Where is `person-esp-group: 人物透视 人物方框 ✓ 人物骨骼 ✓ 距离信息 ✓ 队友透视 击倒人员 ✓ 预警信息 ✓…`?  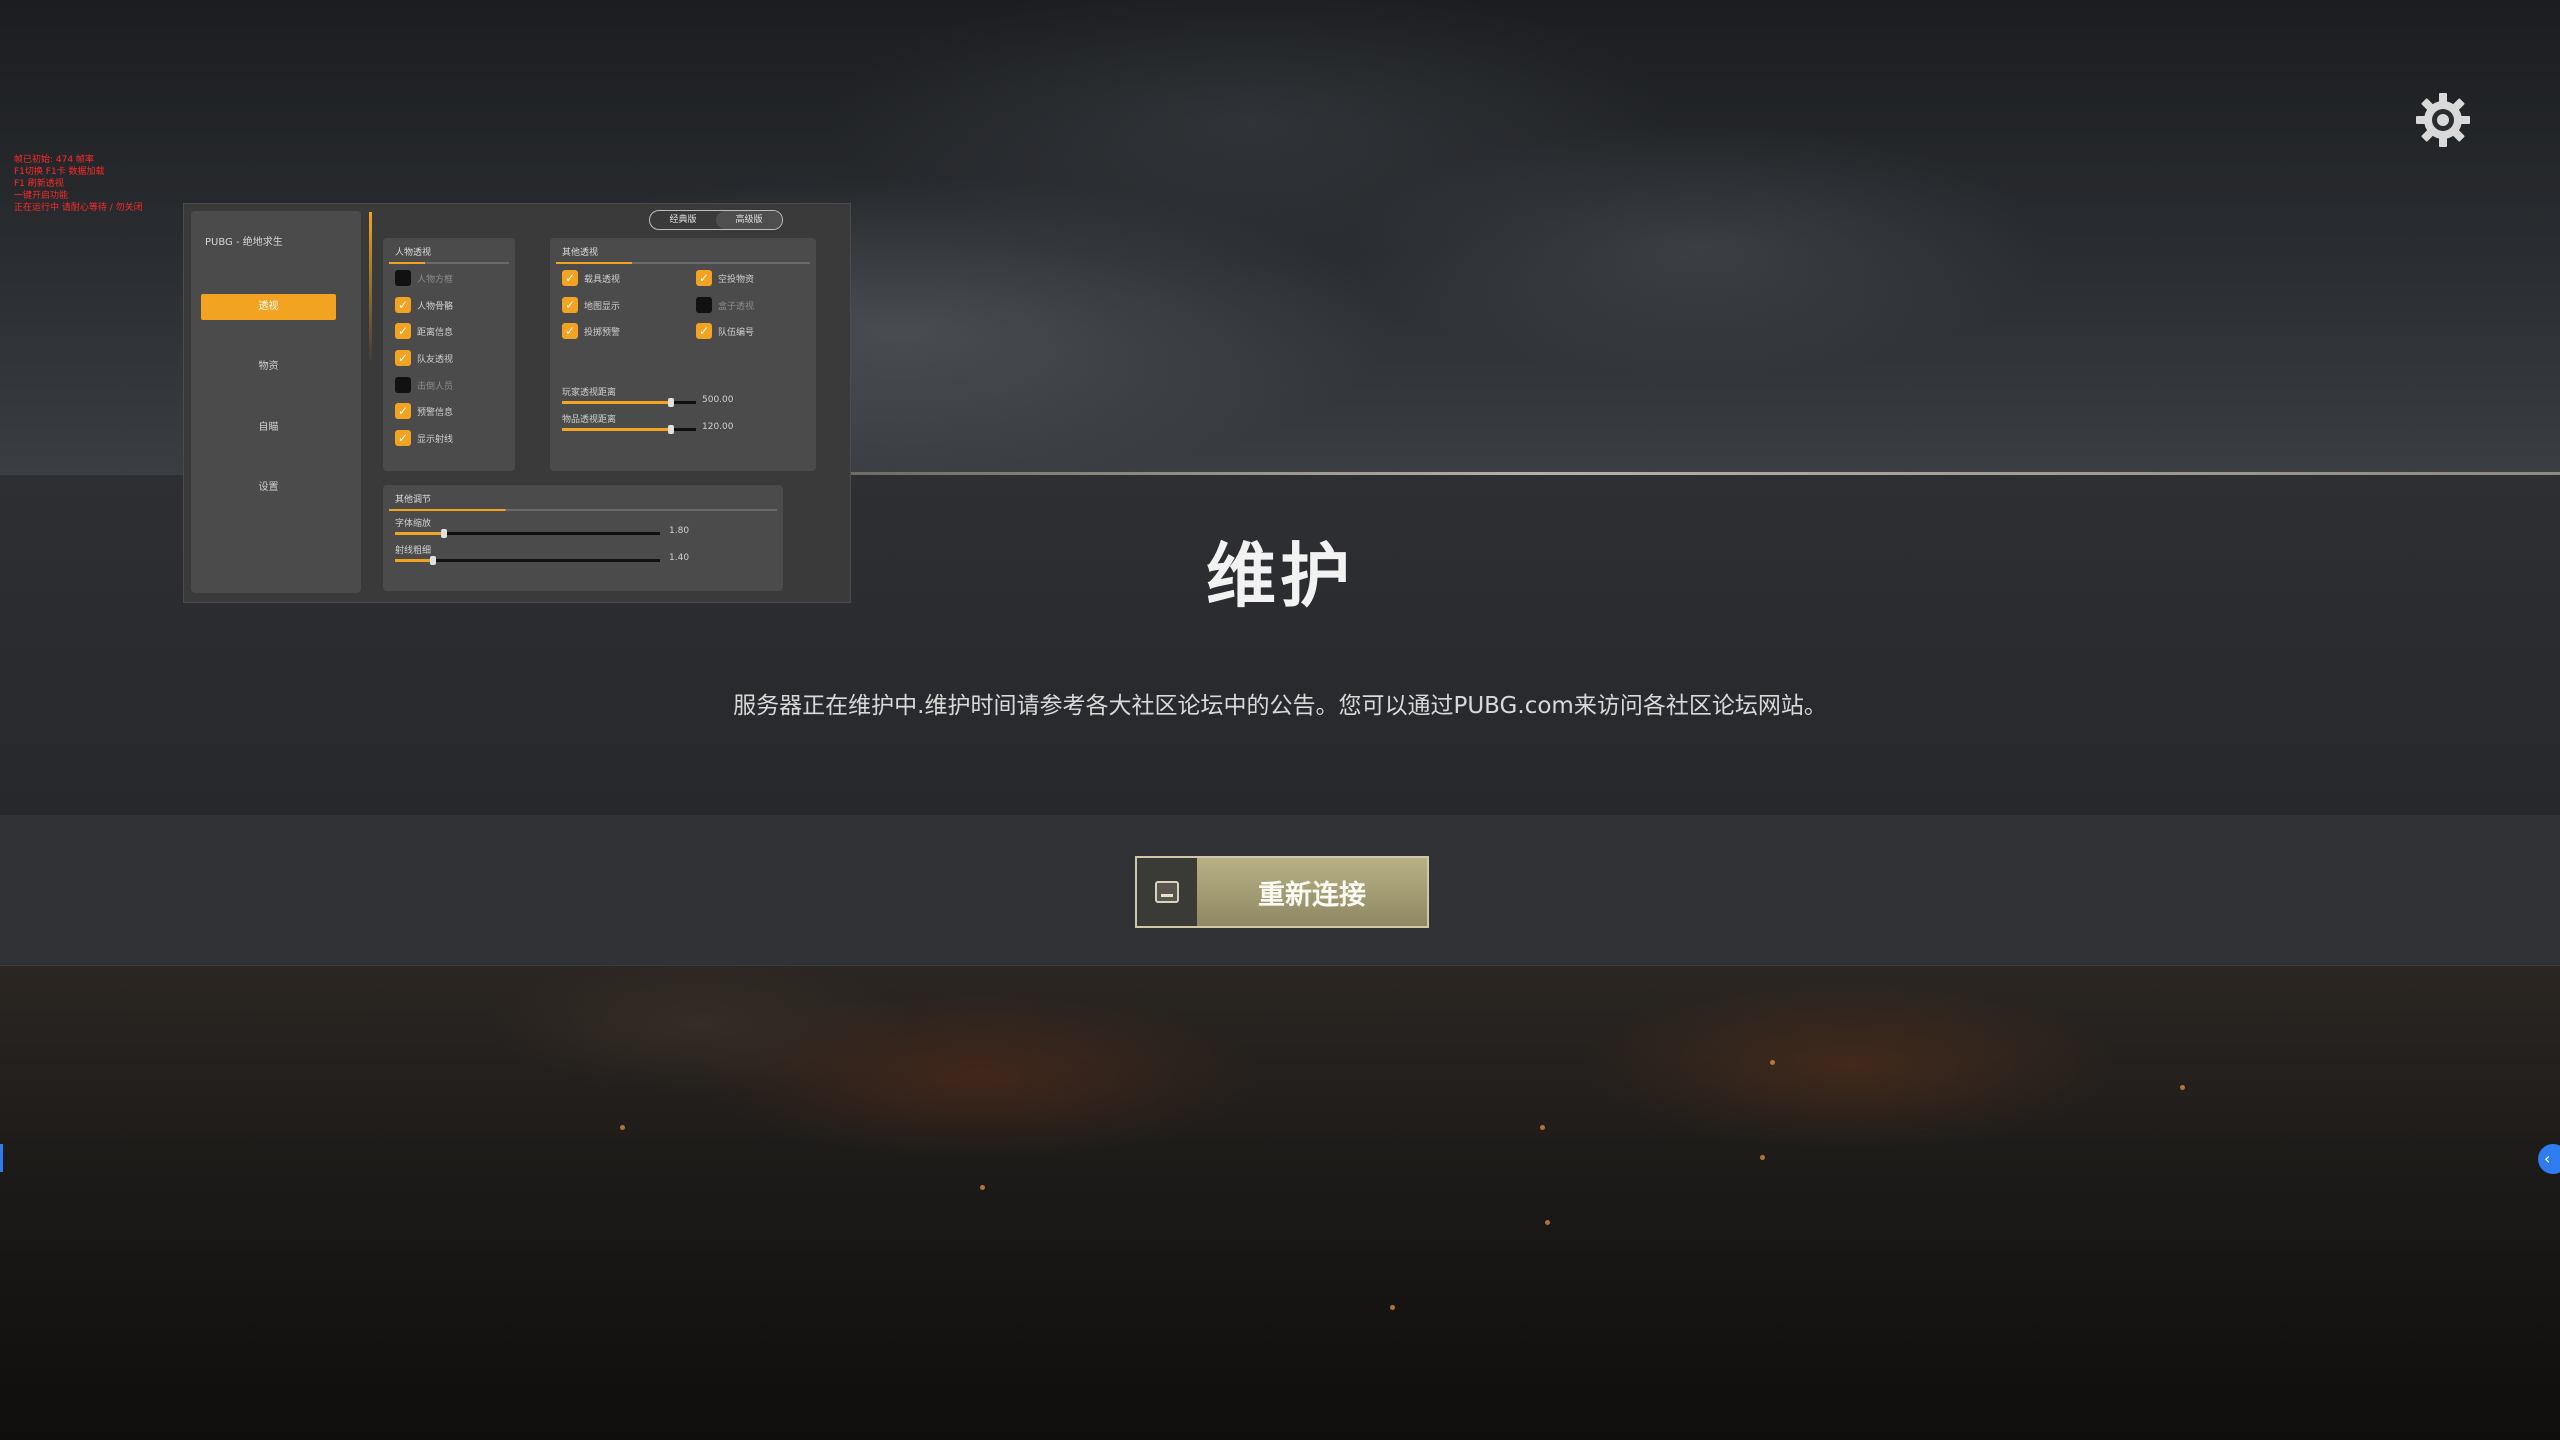
person-esp-group: 人物透视 人物方框 ✓ 人物骨骼 ✓ 距离信息 ✓ 队友透视 击倒人员 ✓ 预警信息 ✓… is located at coordinates (449, 354).